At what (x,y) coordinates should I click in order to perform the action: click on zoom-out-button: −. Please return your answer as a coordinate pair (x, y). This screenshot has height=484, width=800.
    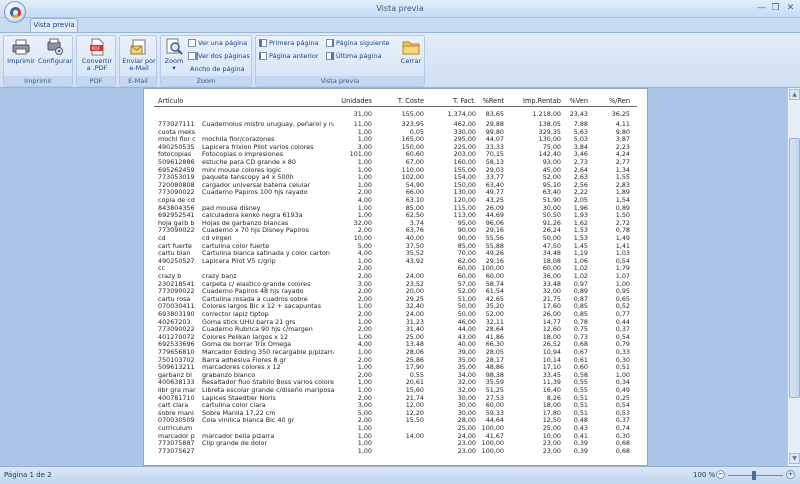
    Looking at the image, I should click on (720, 474).